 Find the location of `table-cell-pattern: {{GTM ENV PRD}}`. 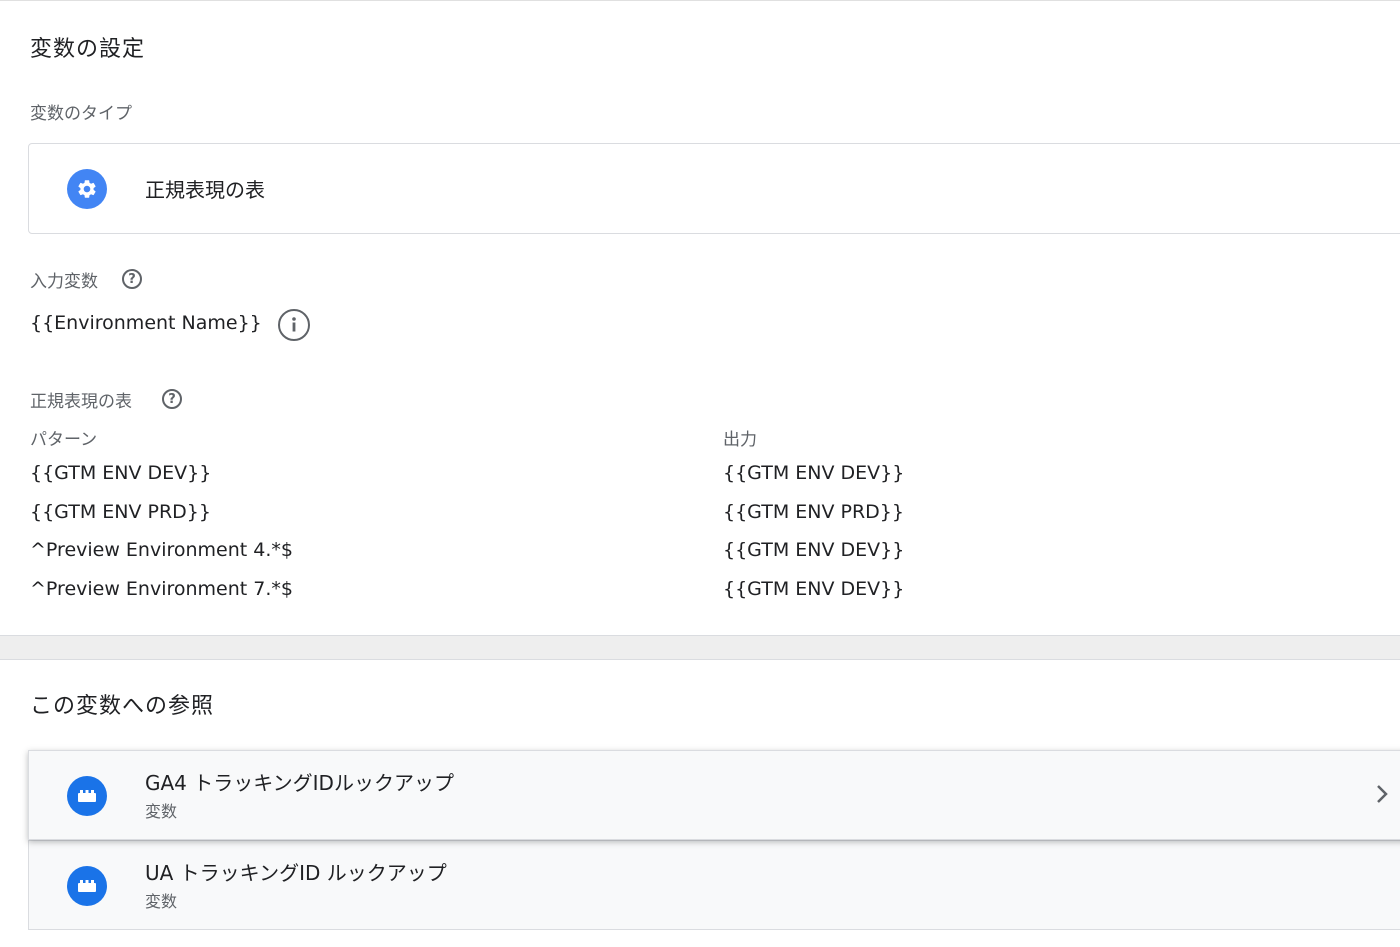

table-cell-pattern: {{GTM ENV PRD}} is located at coordinates (120, 512).